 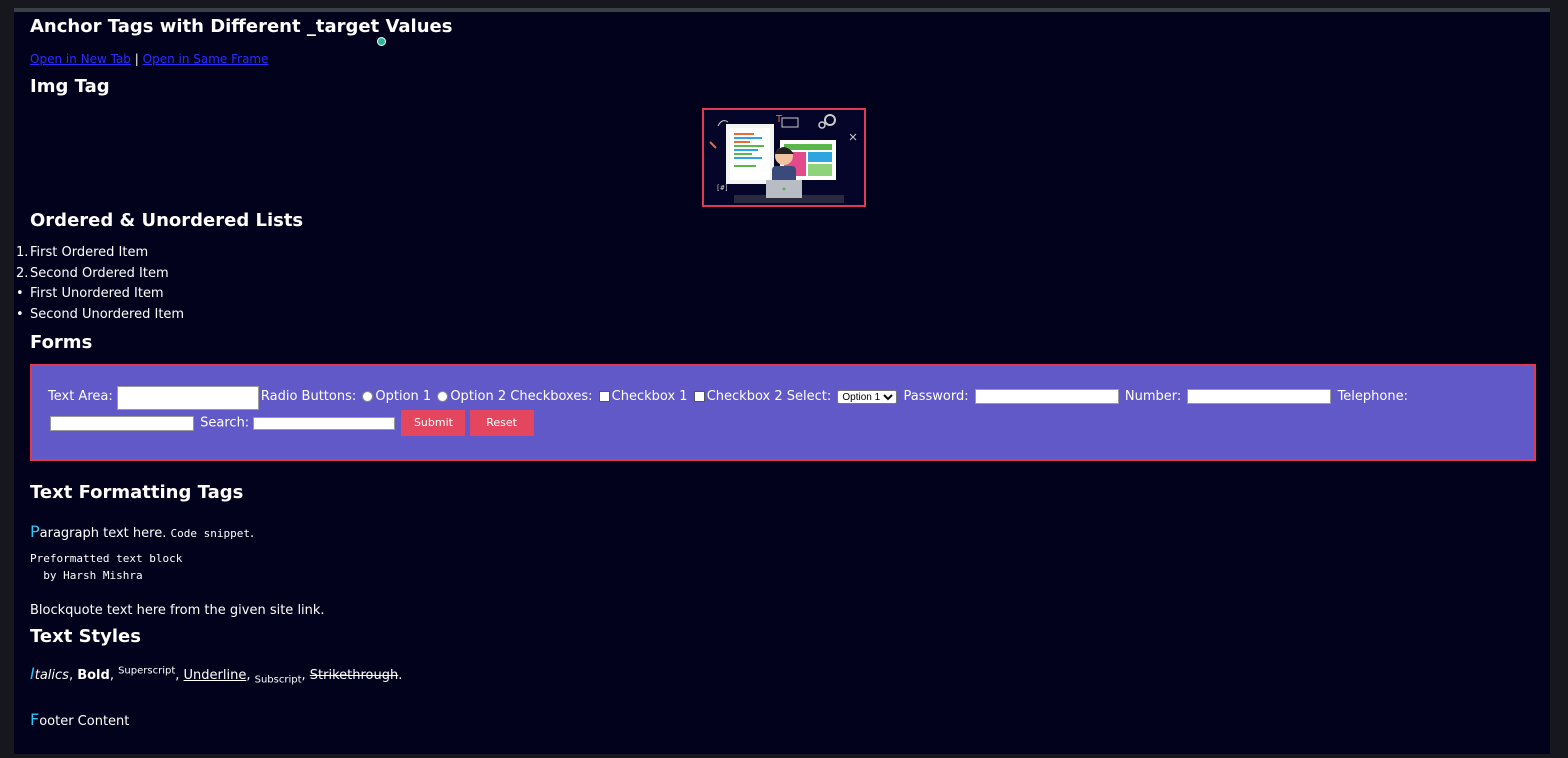 I want to click on italic-text: talics, so click(x=51, y=675).